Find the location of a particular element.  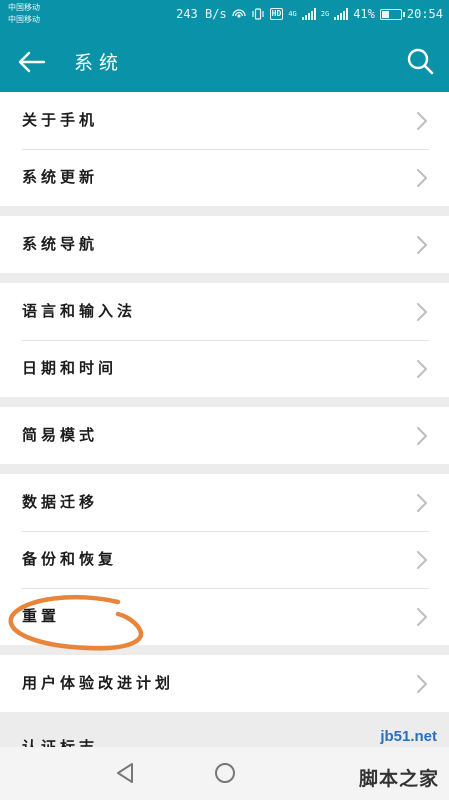

hotspot-icon is located at coordinates (239, 14).